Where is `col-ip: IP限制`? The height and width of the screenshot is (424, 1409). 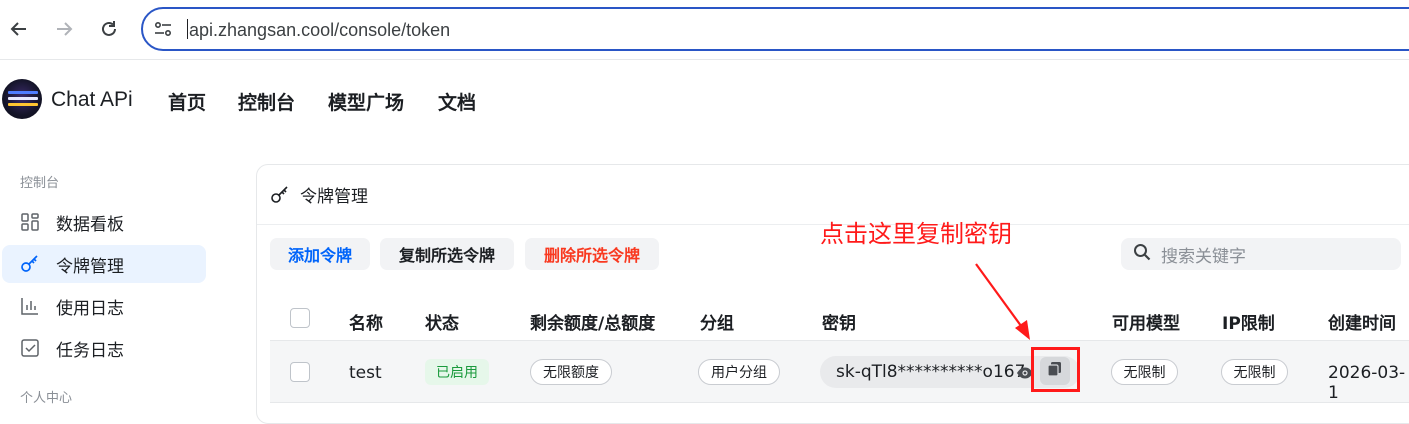
col-ip: IP限制 is located at coordinates (1248, 324).